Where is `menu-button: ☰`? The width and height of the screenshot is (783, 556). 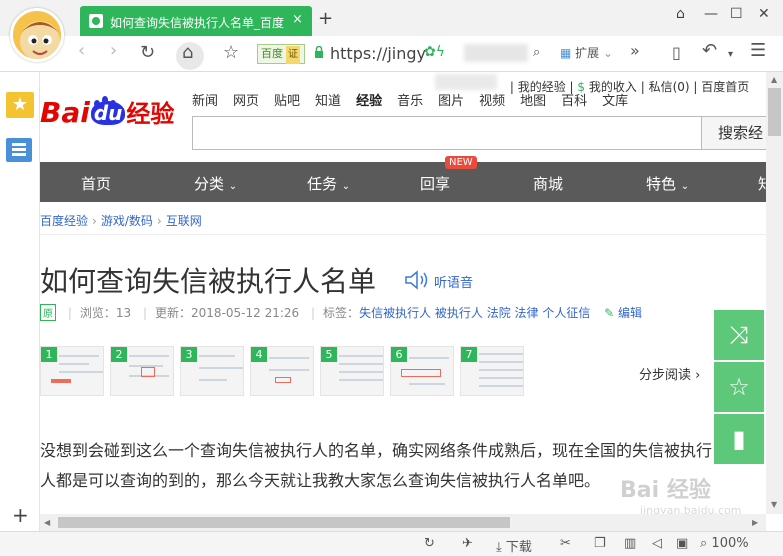
menu-button: ☰ is located at coordinates (758, 51).